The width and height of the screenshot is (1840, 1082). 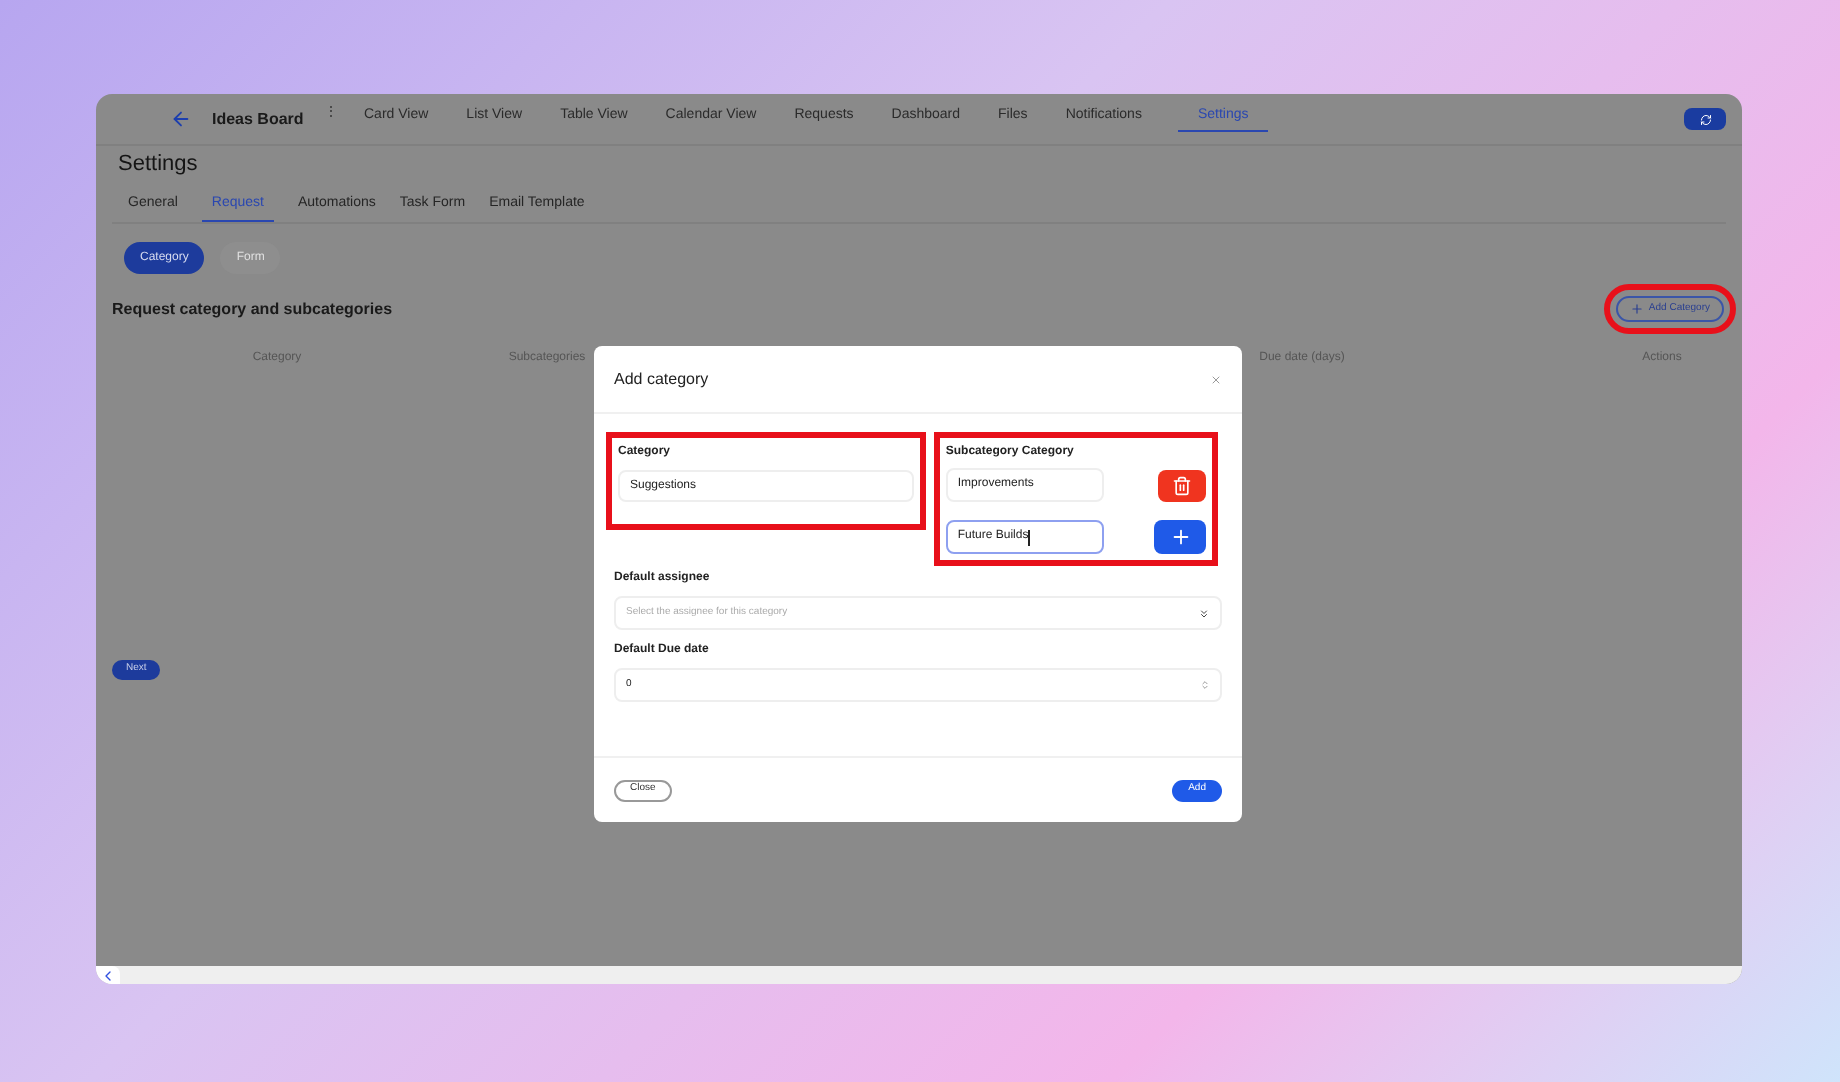 I want to click on collapse-button, so click(x=108, y=975).